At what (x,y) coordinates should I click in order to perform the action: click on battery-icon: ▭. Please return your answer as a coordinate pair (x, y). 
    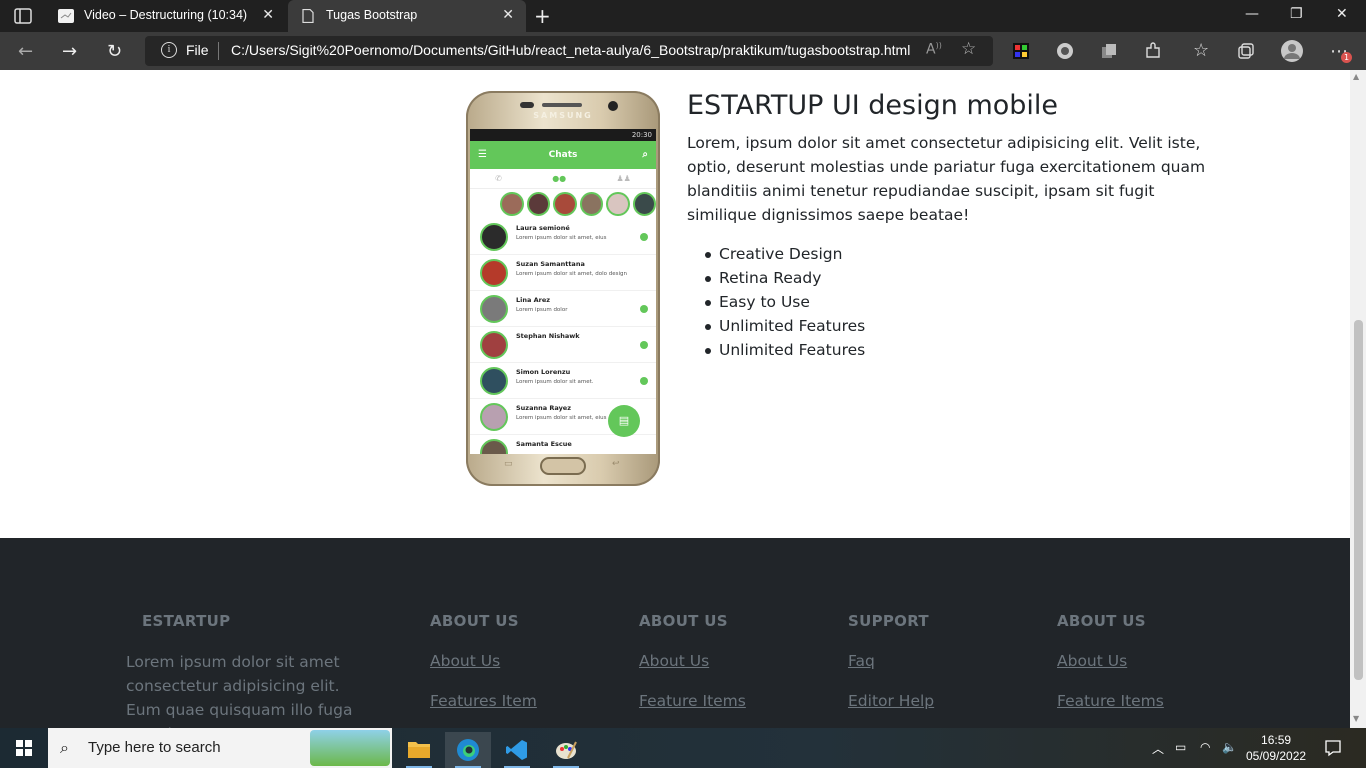
    Looking at the image, I should click on (1180, 747).